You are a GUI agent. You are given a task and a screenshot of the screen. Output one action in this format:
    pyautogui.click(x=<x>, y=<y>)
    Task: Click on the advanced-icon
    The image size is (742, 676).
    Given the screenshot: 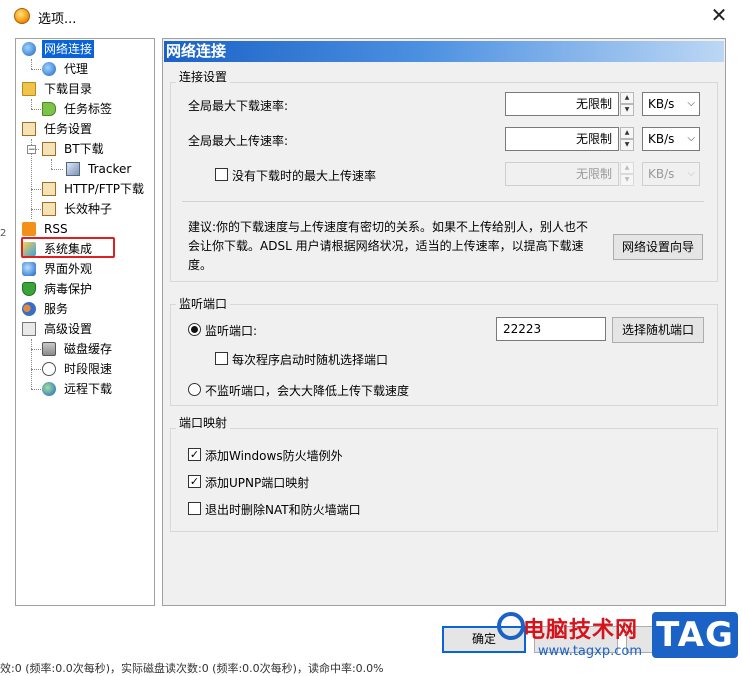 What is the action you would take?
    pyautogui.click(x=29, y=329)
    